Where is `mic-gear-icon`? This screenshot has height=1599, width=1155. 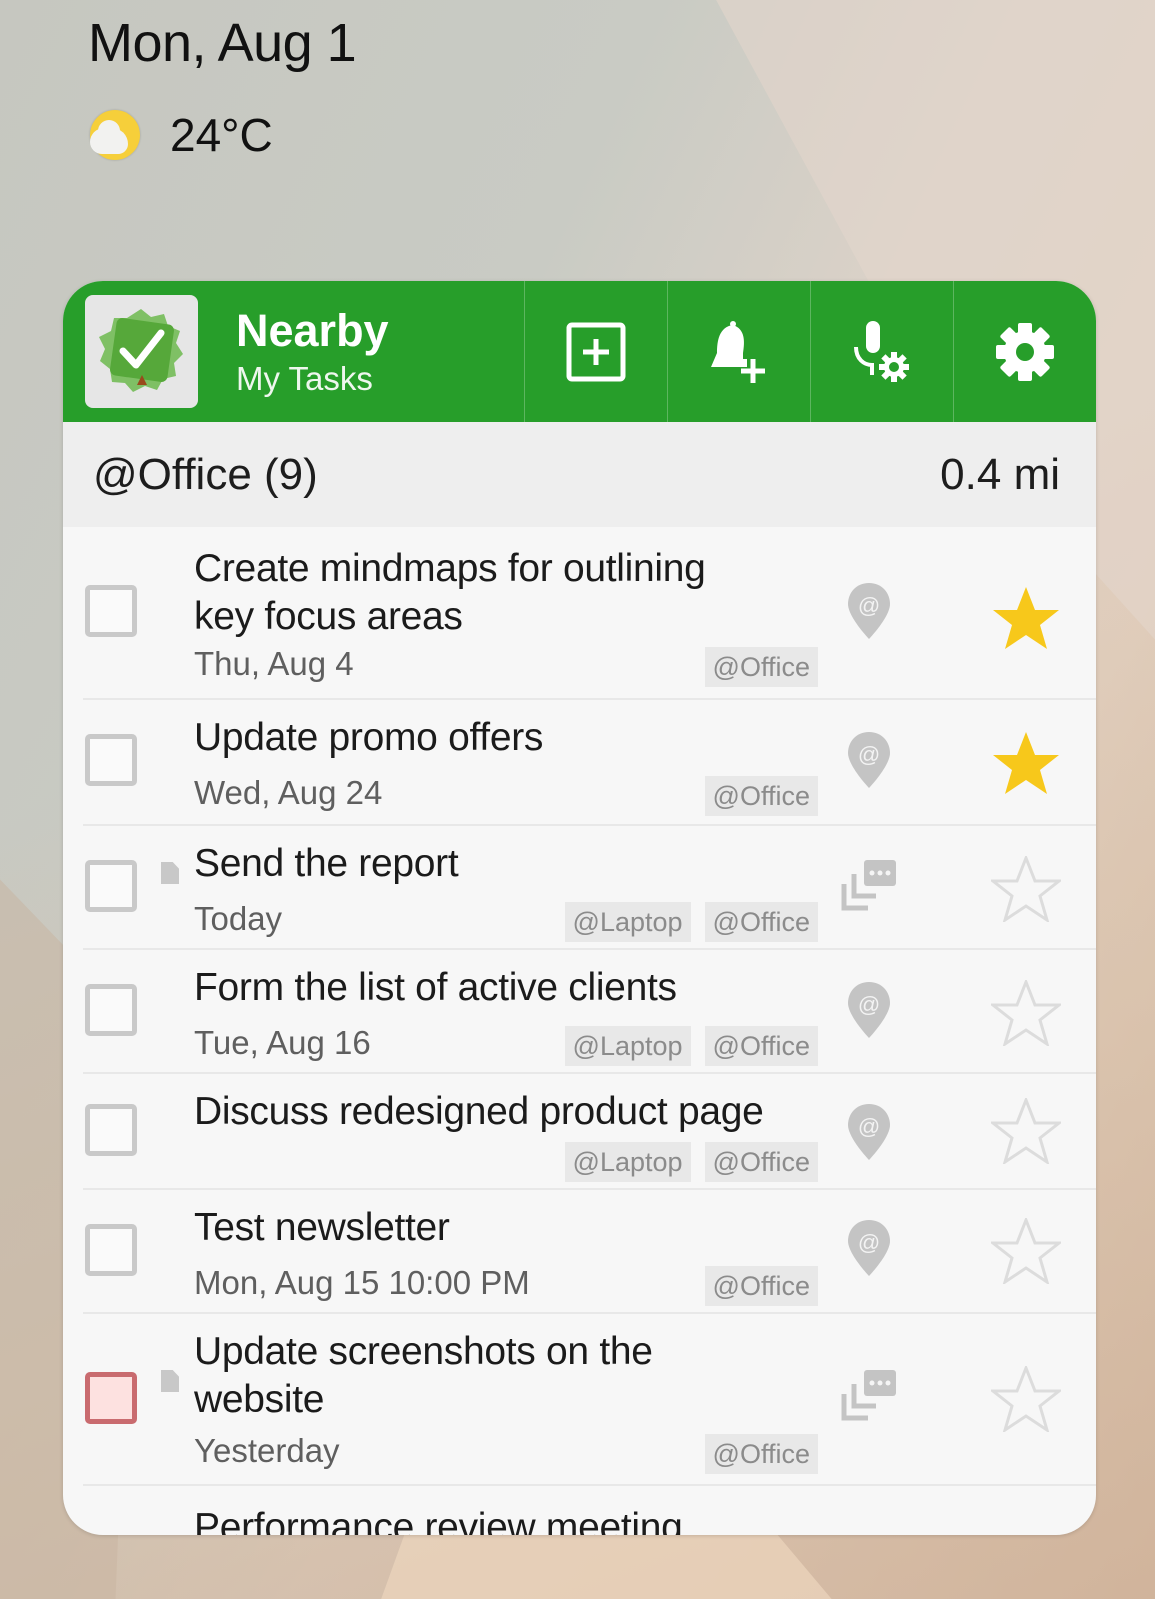
mic-gear-icon is located at coordinates (881, 351).